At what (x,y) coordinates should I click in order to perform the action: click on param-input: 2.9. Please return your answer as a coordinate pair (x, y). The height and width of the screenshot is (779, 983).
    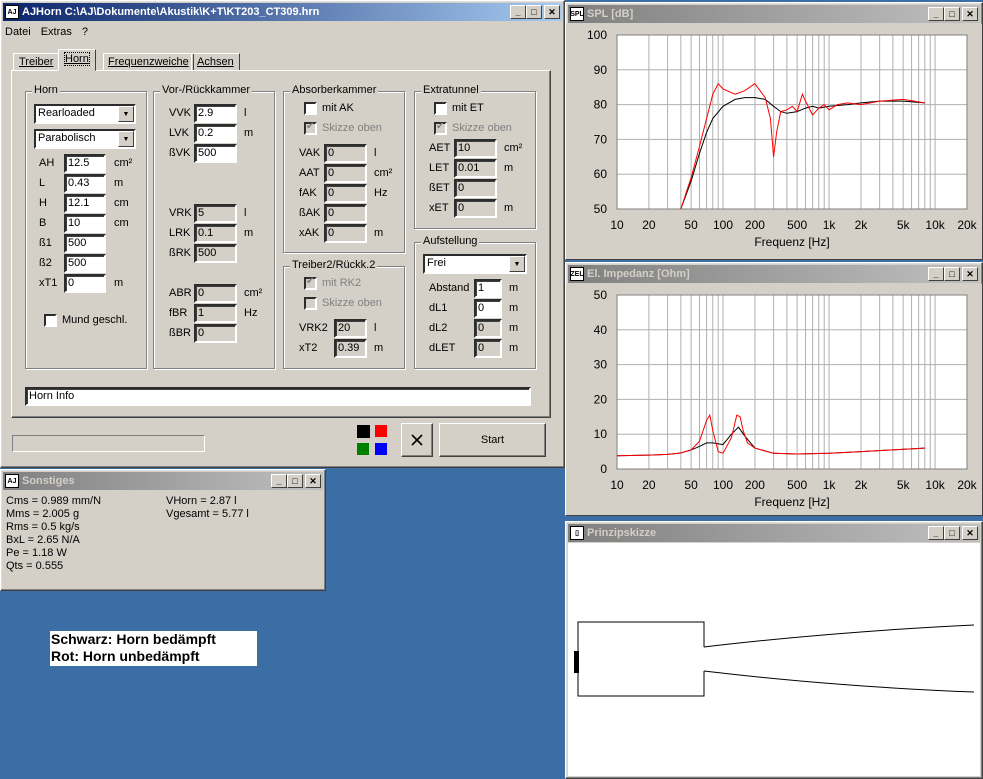
    Looking at the image, I should click on (215, 113).